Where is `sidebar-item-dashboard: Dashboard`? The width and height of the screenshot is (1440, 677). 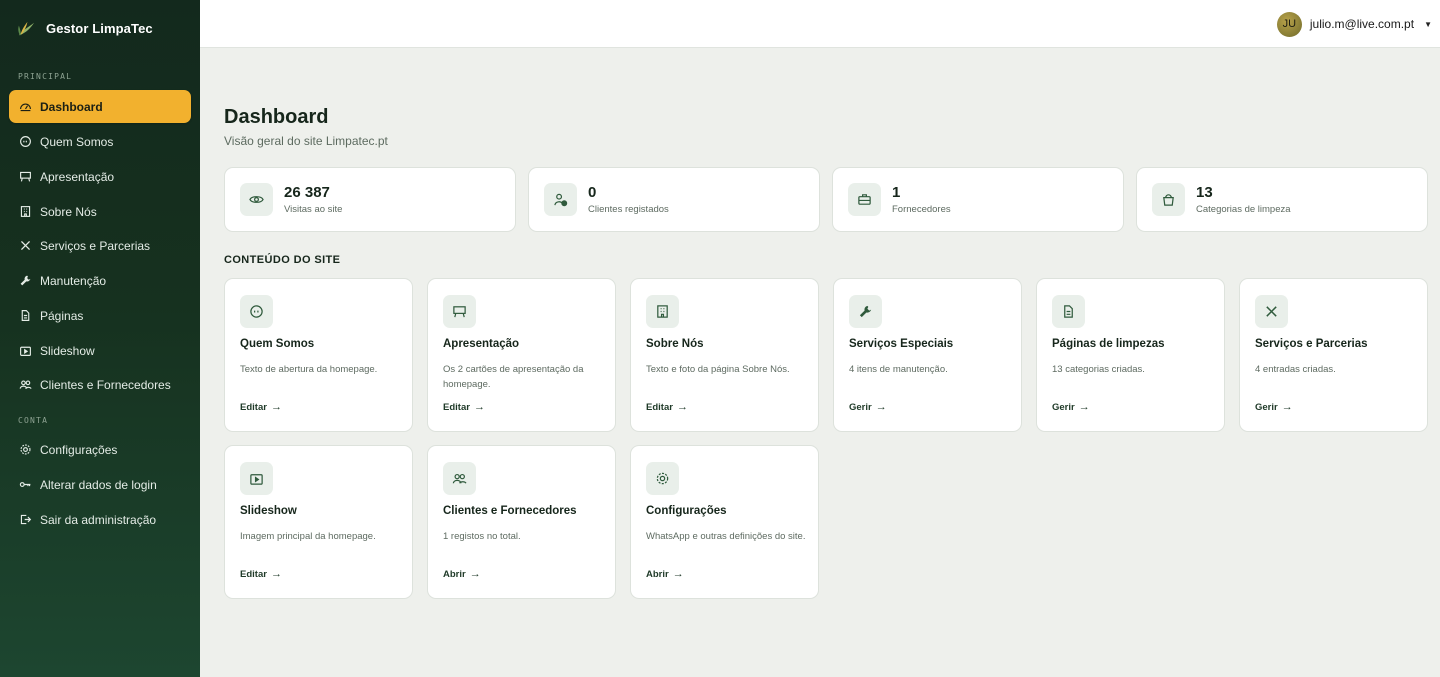 sidebar-item-dashboard: Dashboard is located at coordinates (100, 106).